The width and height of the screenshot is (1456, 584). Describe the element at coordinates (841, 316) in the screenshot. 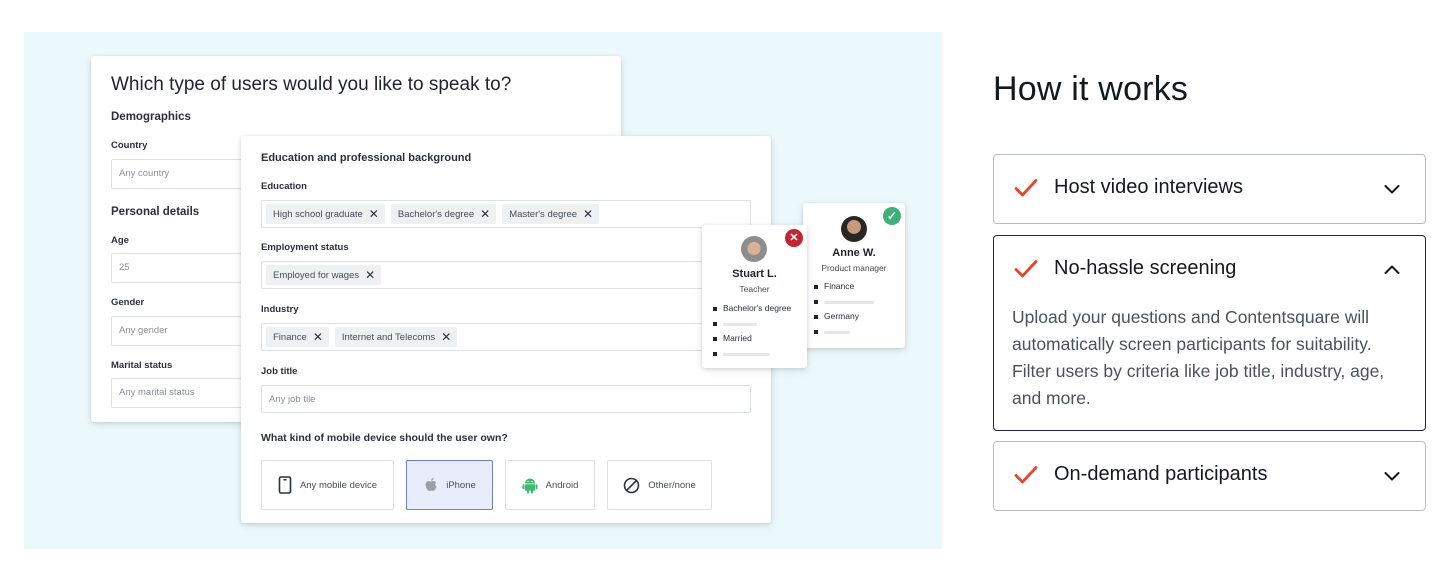

I see `participant-attribute: Germany` at that location.